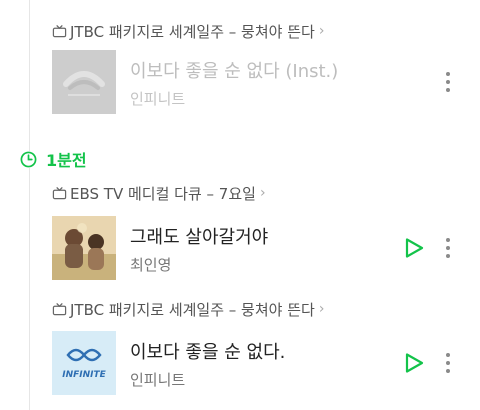  Describe the element at coordinates (163, 193) in the screenshot. I see `program-label: EBS TV 메디컬 다큐 – 7요일` at that location.